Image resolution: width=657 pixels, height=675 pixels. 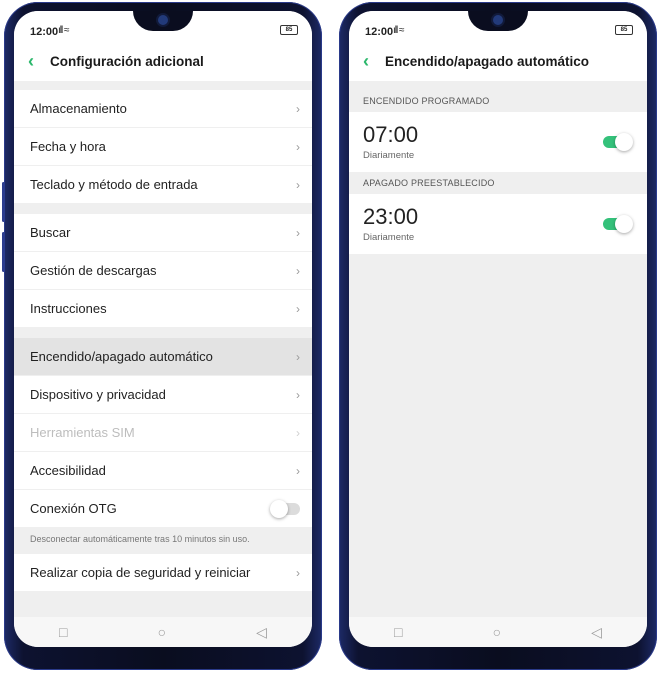 What do you see at coordinates (163, 509) in the screenshot?
I see `settings-item-otg: Conexión OTG` at bounding box center [163, 509].